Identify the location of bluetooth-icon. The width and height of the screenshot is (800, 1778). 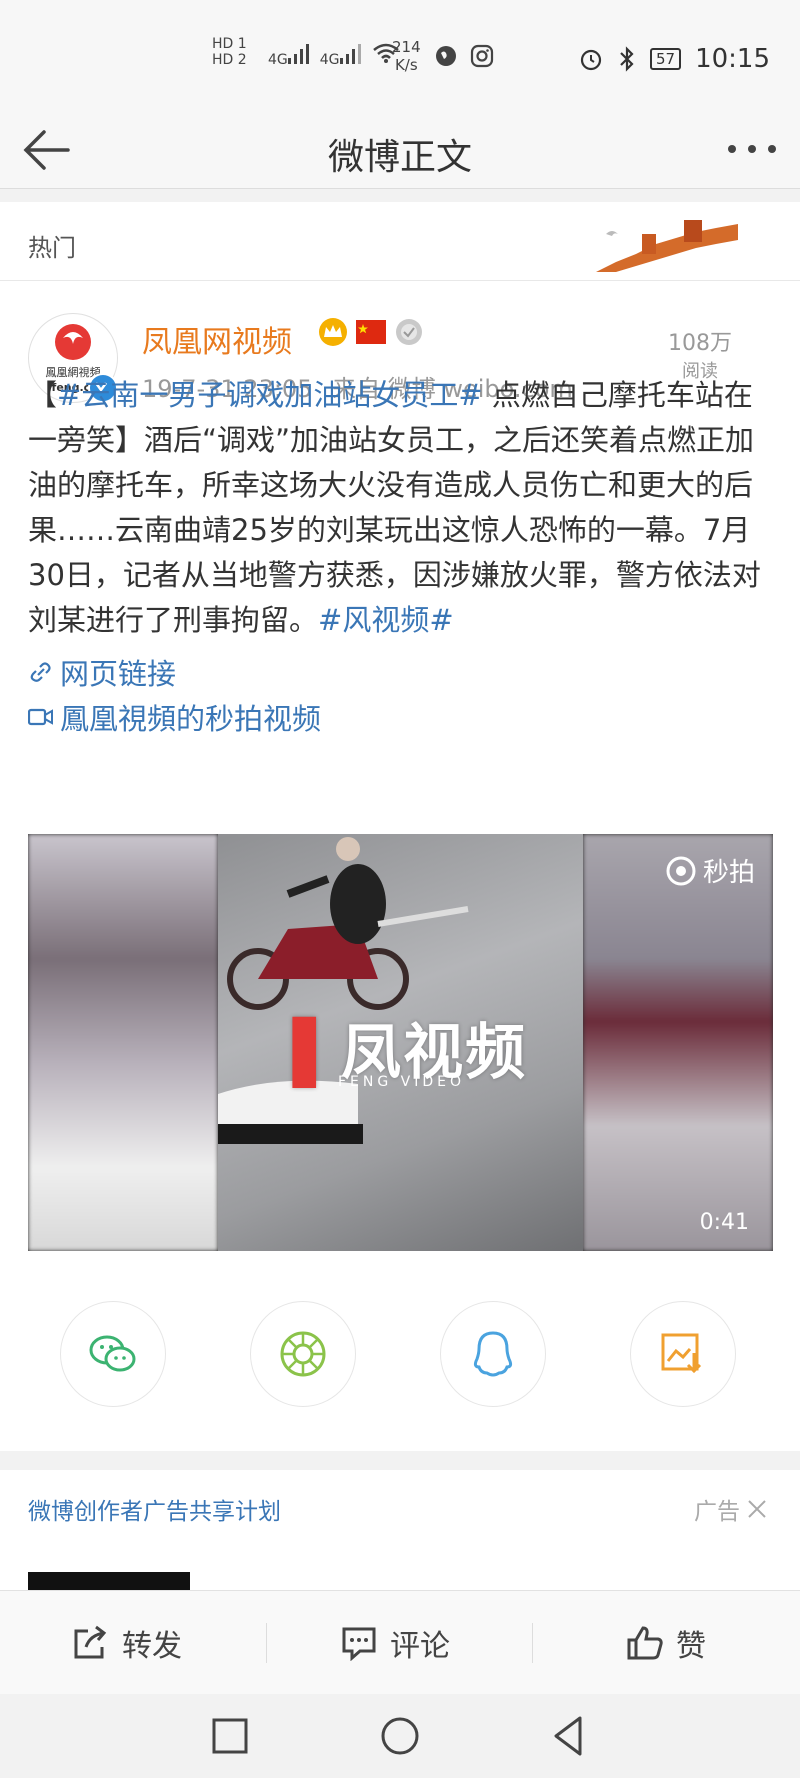
(627, 59).